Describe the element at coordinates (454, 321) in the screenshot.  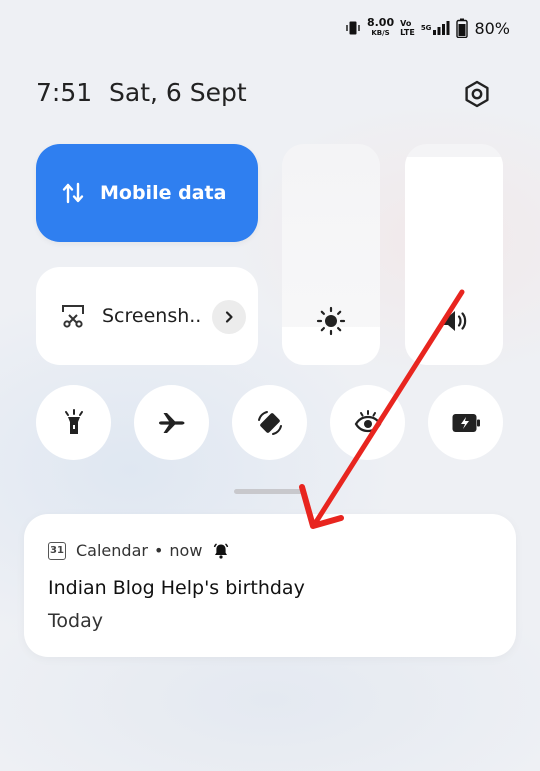
I see `volume-icon` at that location.